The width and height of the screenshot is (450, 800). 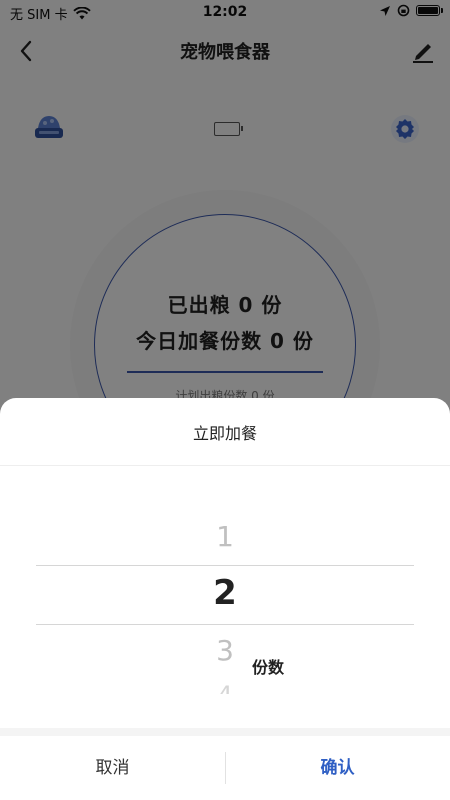 What do you see at coordinates (225, 593) in the screenshot?
I see `picker-option-selected: 2` at bounding box center [225, 593].